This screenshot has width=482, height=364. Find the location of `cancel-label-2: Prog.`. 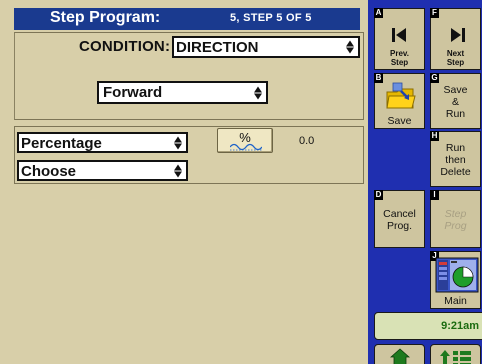

cancel-label-2: Prog. is located at coordinates (399, 226).